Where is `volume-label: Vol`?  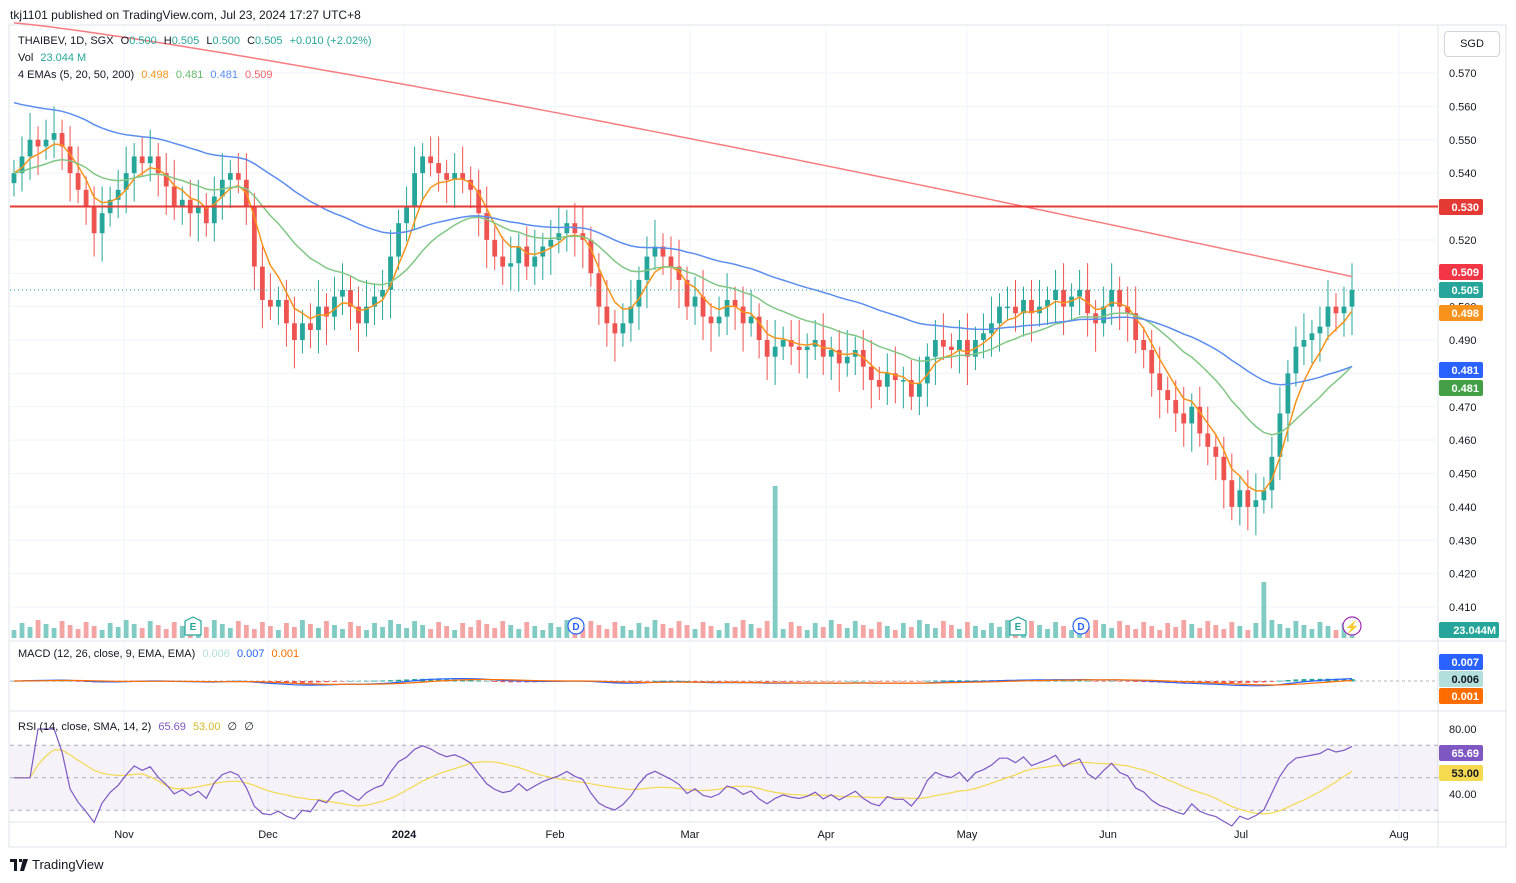
volume-label: Vol is located at coordinates (26, 58).